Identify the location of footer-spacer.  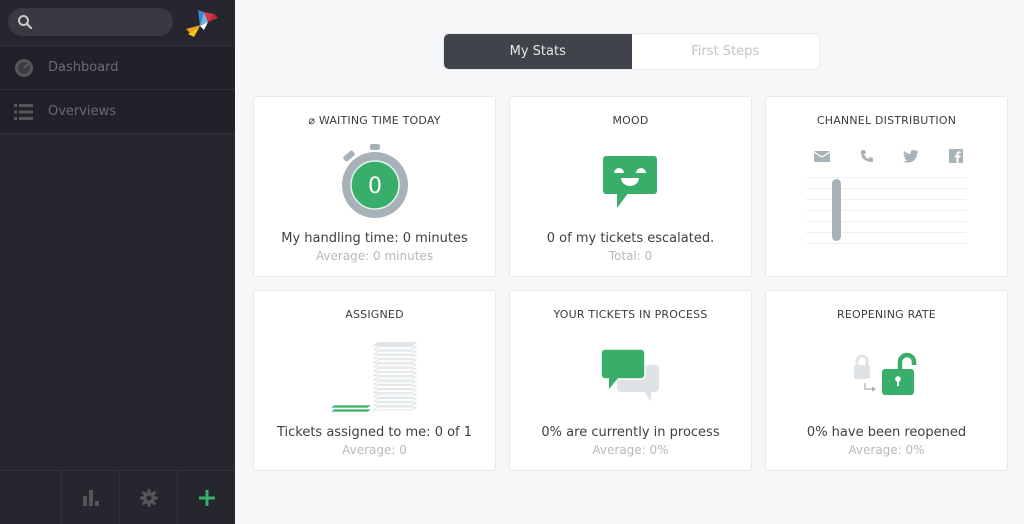
(30, 497).